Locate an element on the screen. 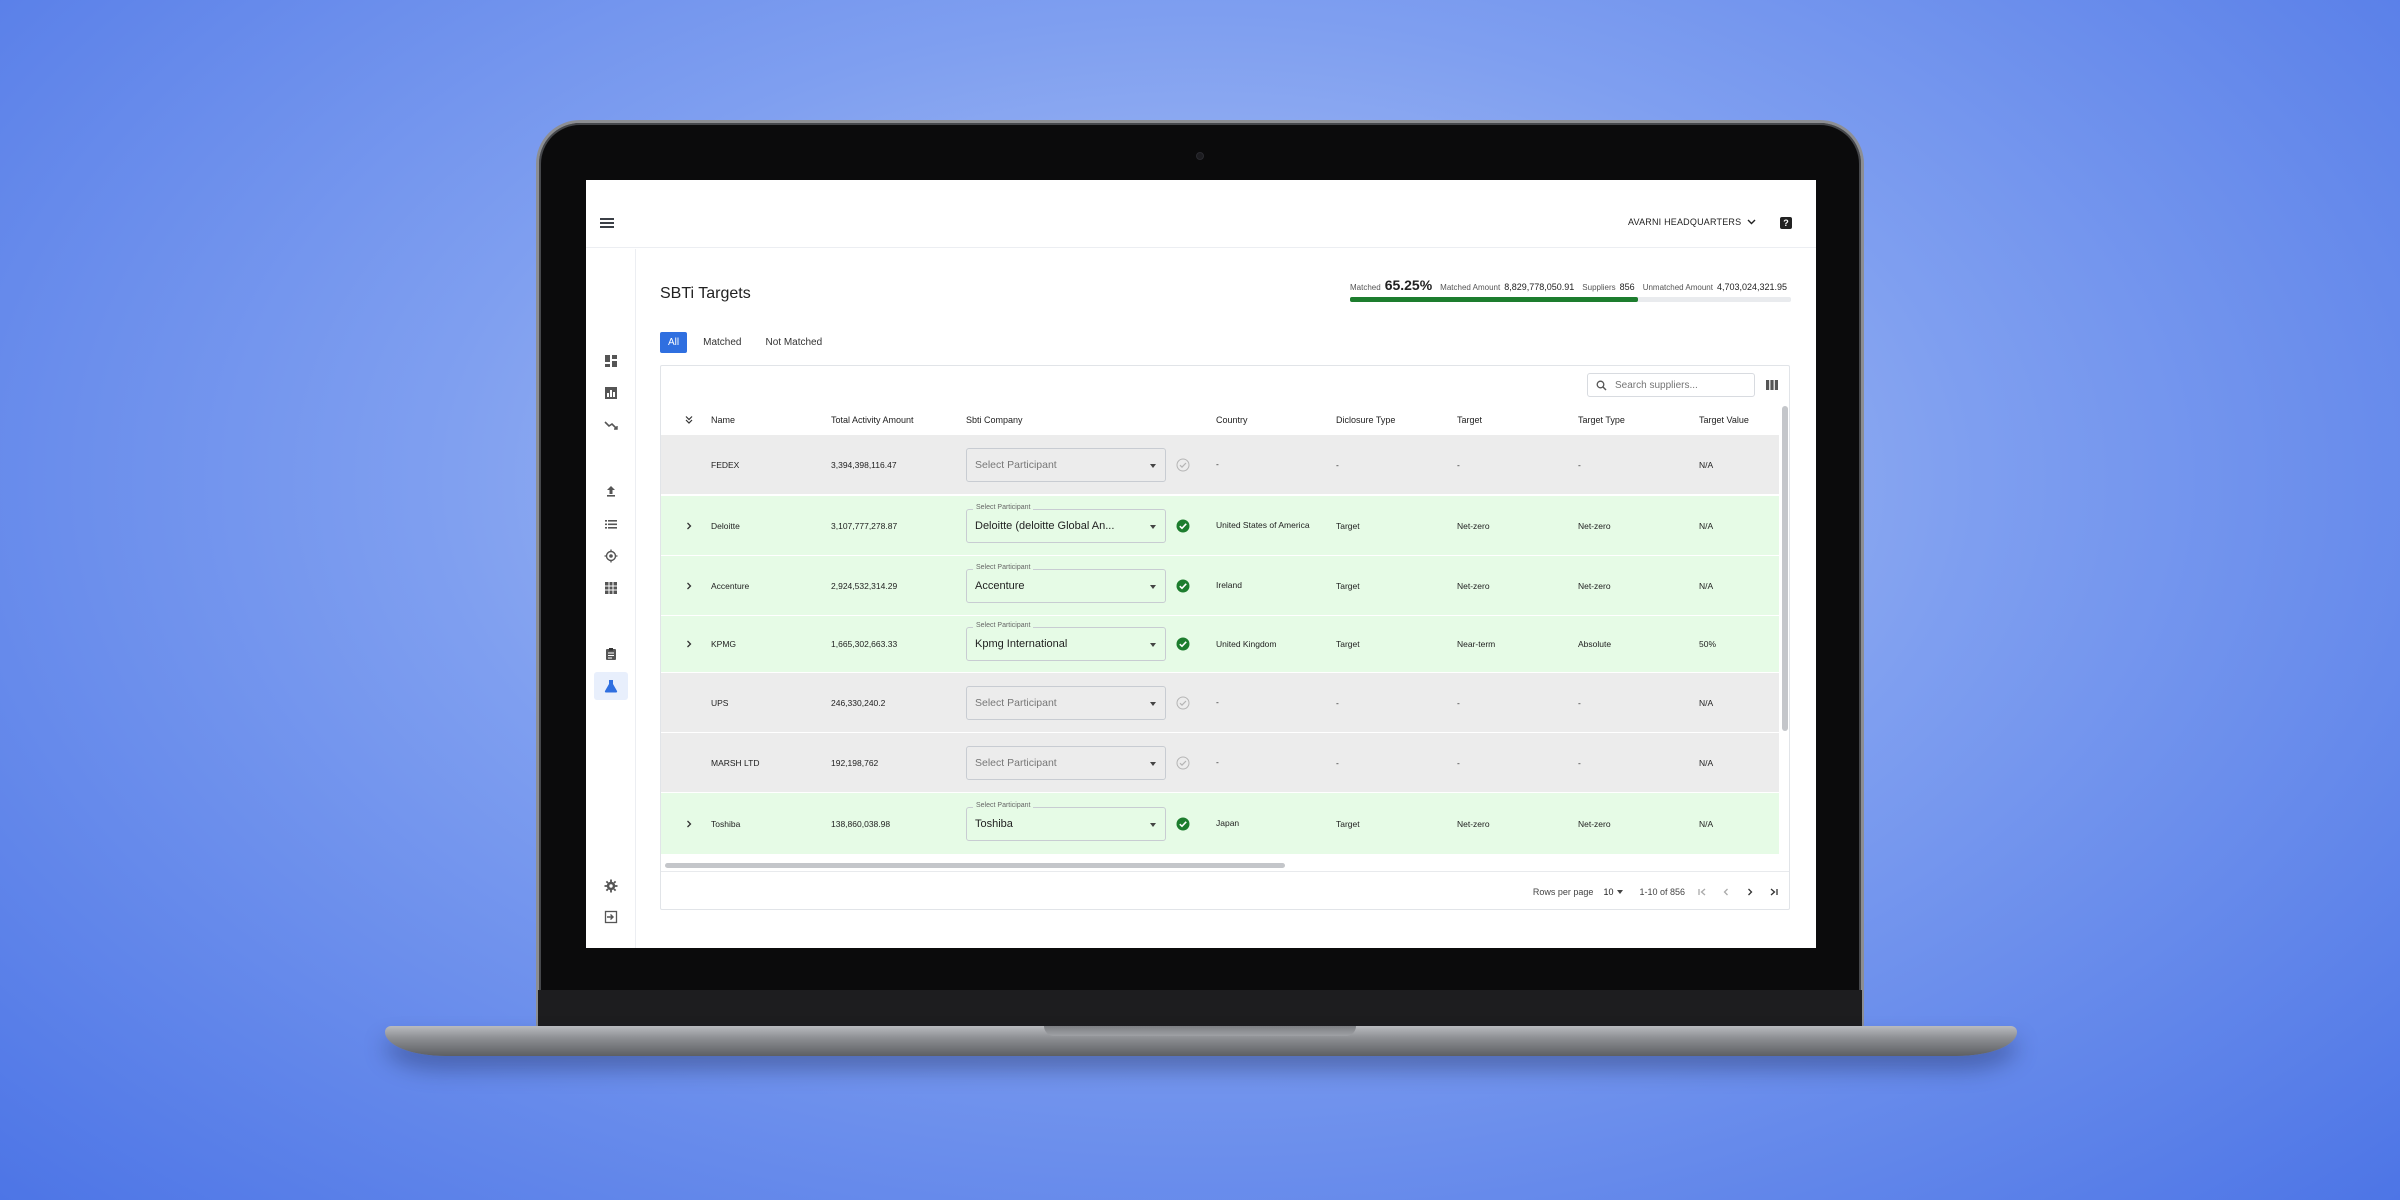 This screenshot has width=2400, height=1200. settings-icon is located at coordinates (611, 886).